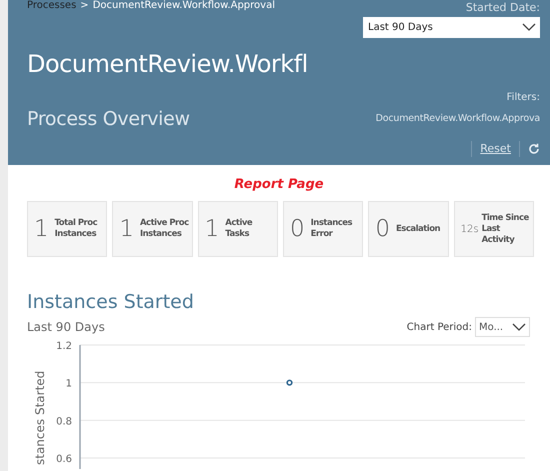 The image size is (550, 471). I want to click on y-axis-title: stances Started, so click(40, 417).